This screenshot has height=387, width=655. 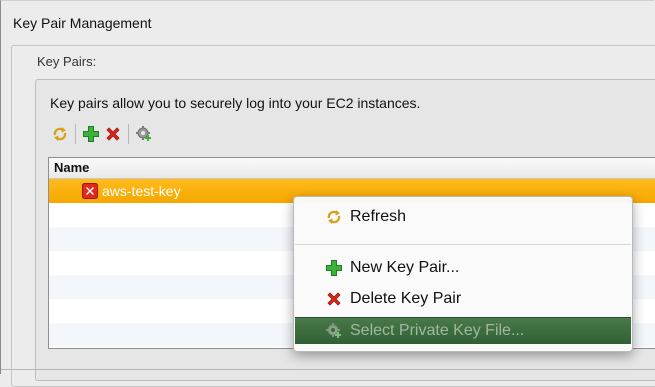 What do you see at coordinates (378, 216) in the screenshot?
I see `menu-item-label: Refresh` at bounding box center [378, 216].